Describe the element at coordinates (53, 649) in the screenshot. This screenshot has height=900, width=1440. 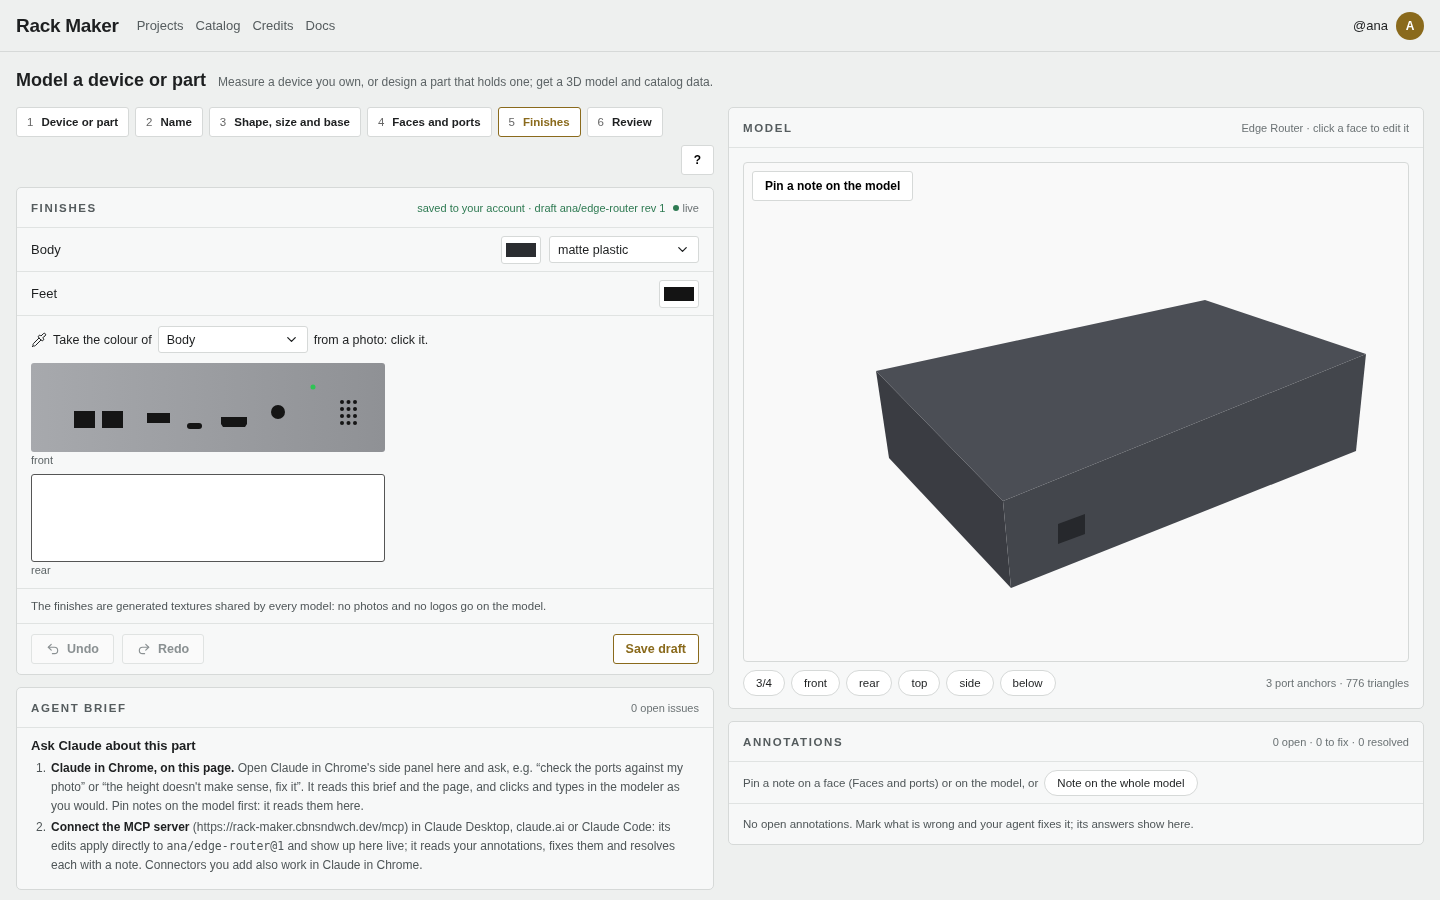
I see `undo-icon` at that location.